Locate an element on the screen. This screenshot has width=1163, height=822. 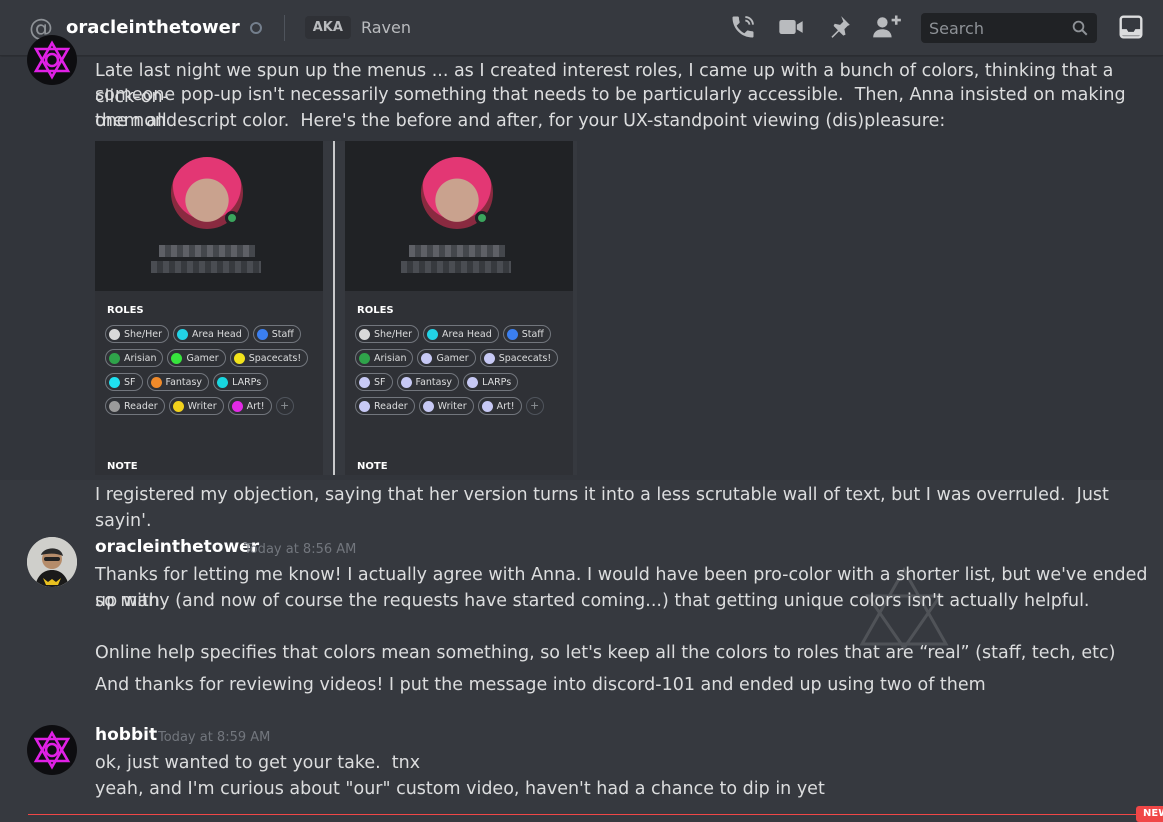
new-messages-divider is located at coordinates (595, 814).